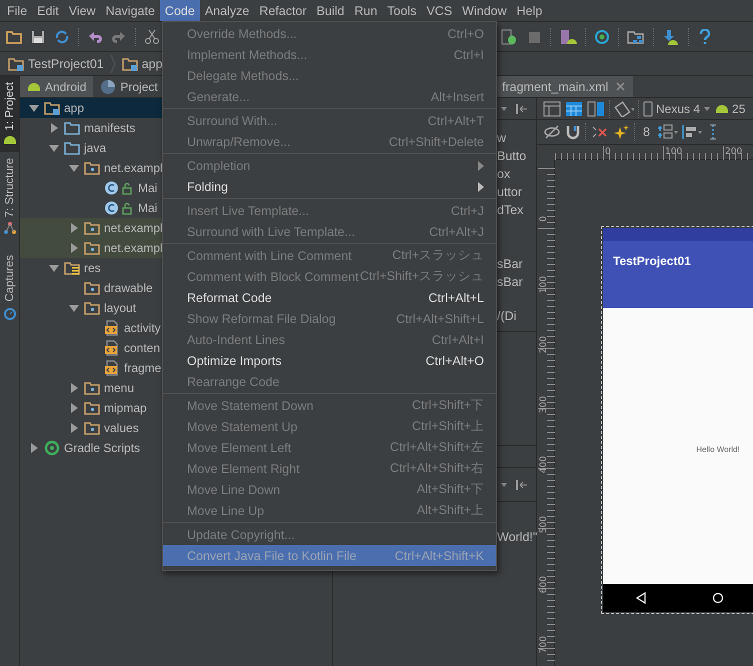 This screenshot has height=666, width=753. Describe the element at coordinates (544, 525) in the screenshot. I see `ruler-label: 500` at that location.